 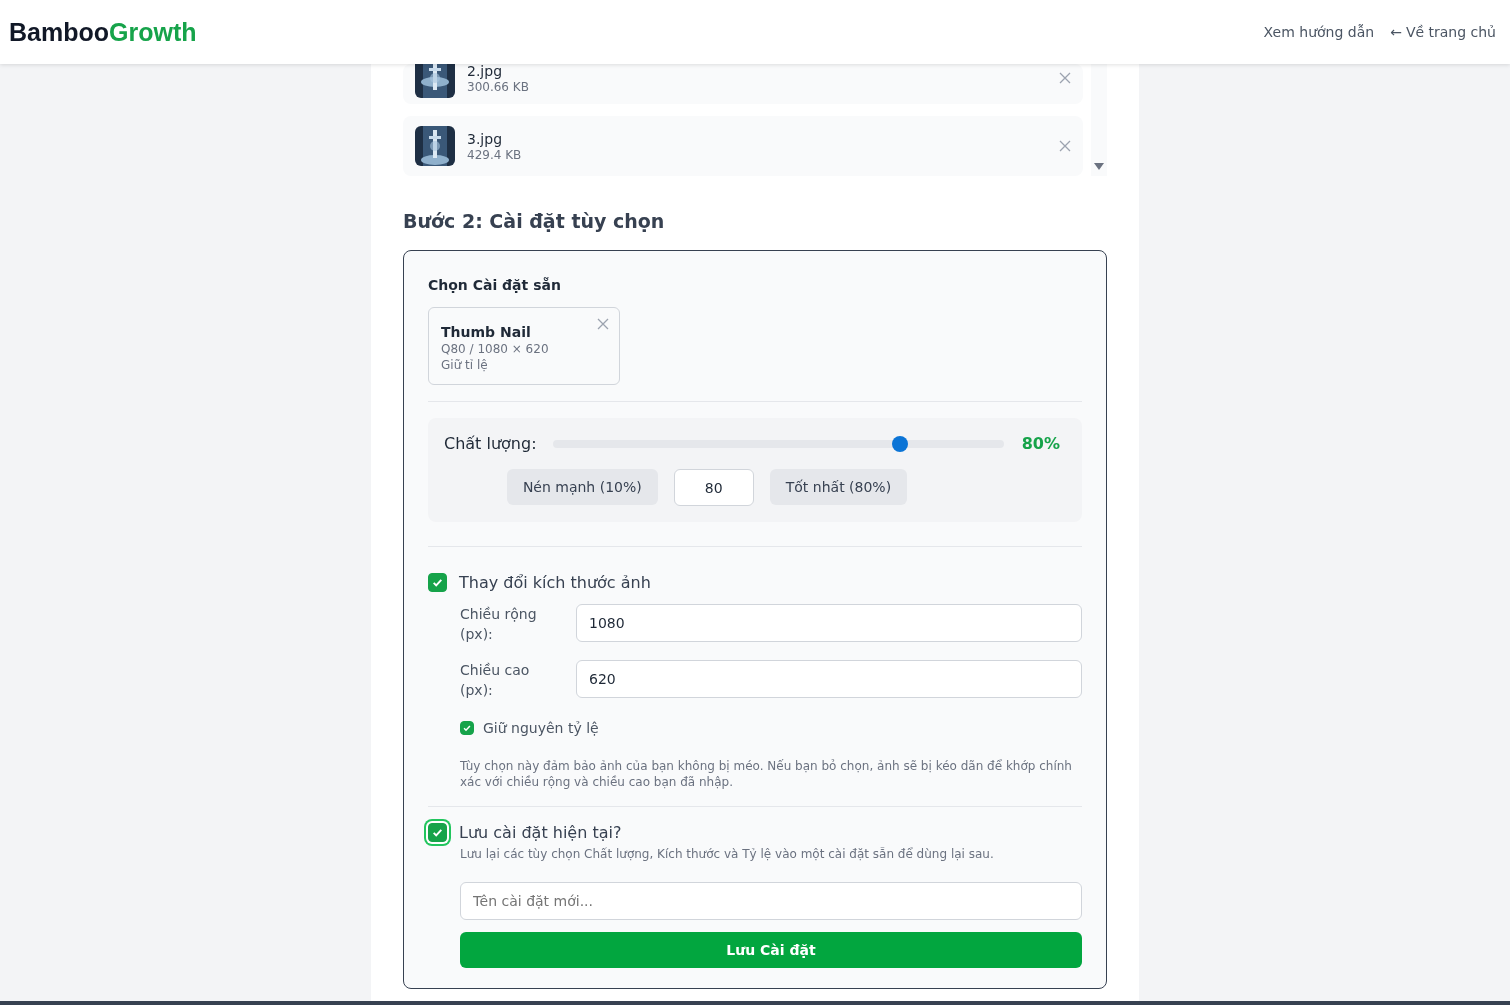 What do you see at coordinates (498, 87) in the screenshot?
I see `file-size: 300.66 KB` at bounding box center [498, 87].